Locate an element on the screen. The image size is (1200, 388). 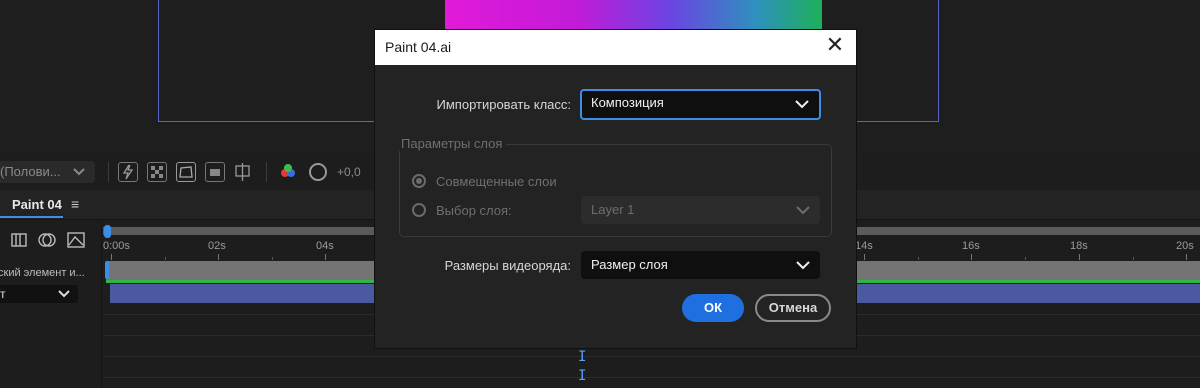
render-queue-icon is located at coordinates (20, 240).